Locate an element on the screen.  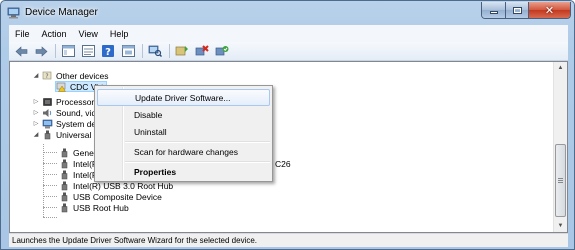
tree-item-other-devices: ◢ ? Other devices is located at coordinates (70, 75).